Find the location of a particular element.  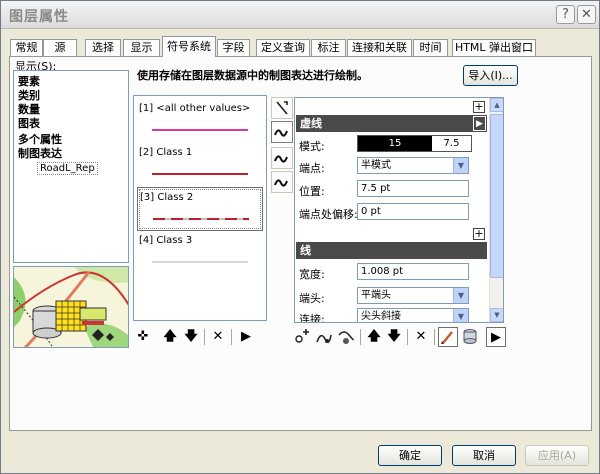

add-effect-icon is located at coordinates (324, 337).